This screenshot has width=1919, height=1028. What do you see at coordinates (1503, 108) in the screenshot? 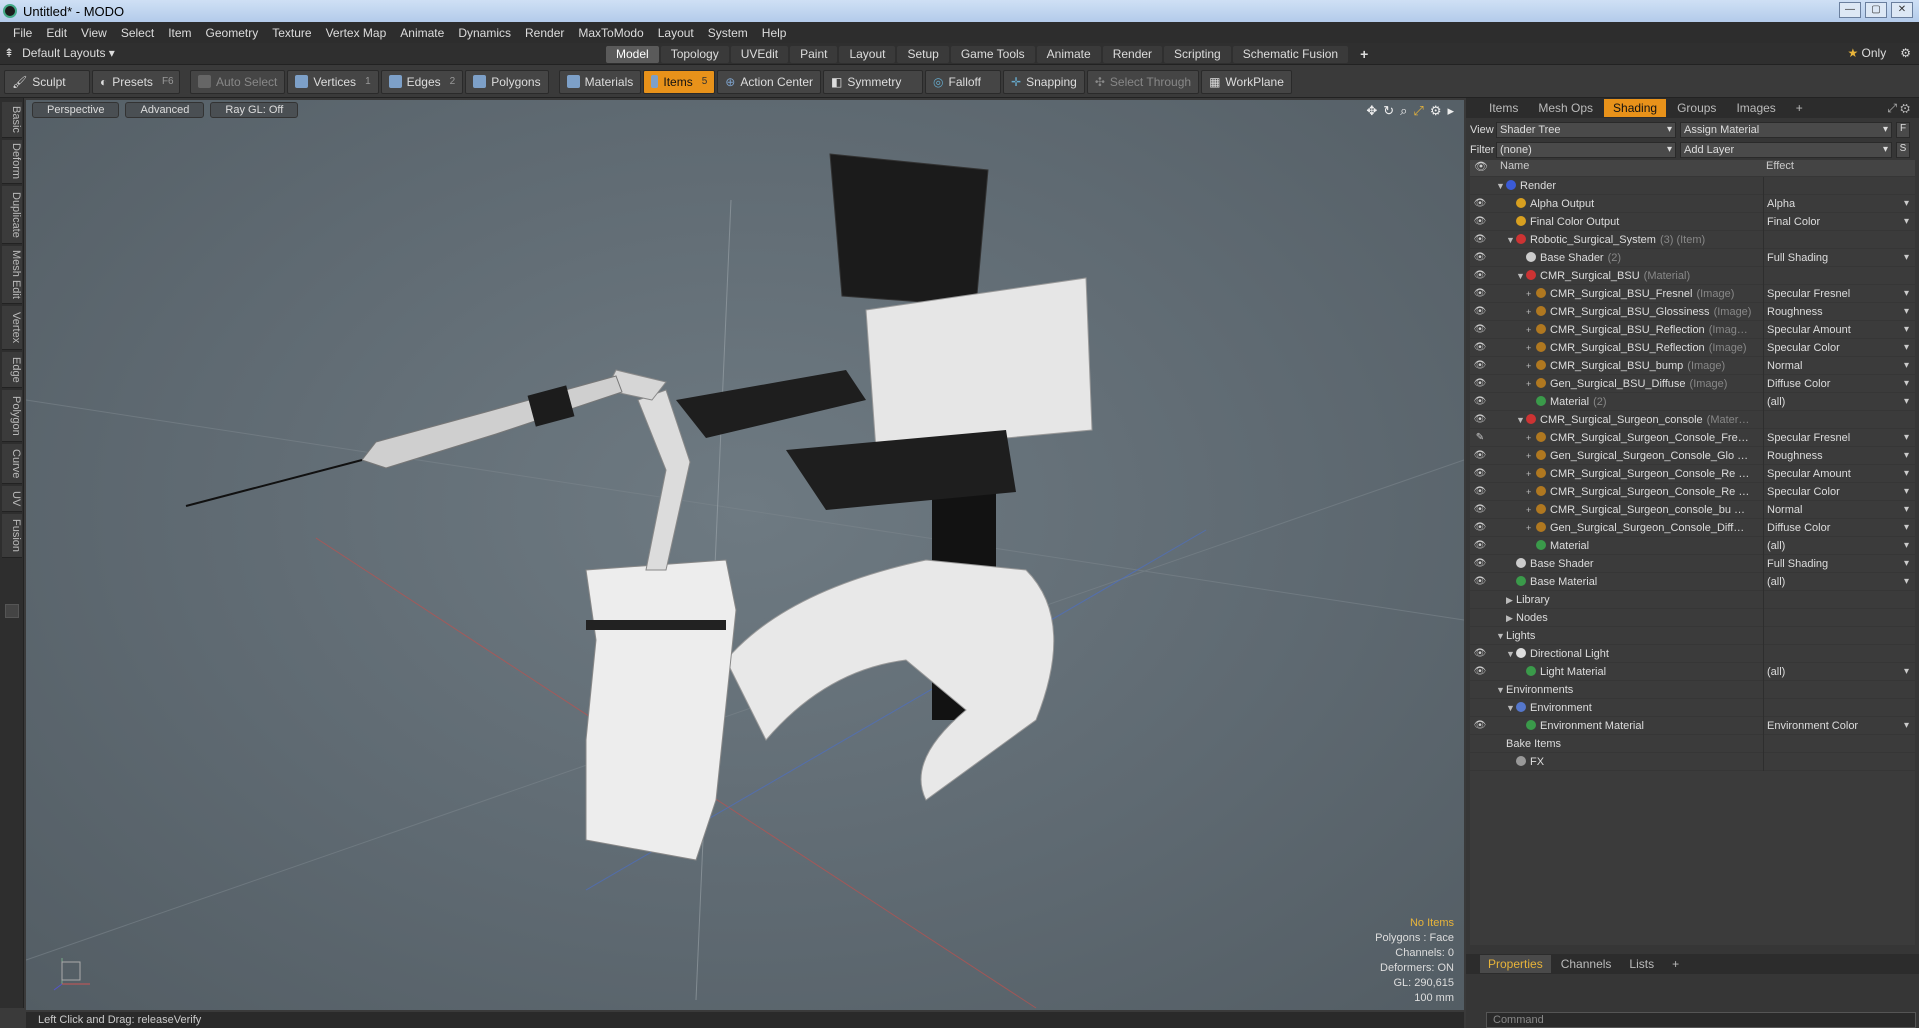
I see `rtab-items: Items` at bounding box center [1503, 108].